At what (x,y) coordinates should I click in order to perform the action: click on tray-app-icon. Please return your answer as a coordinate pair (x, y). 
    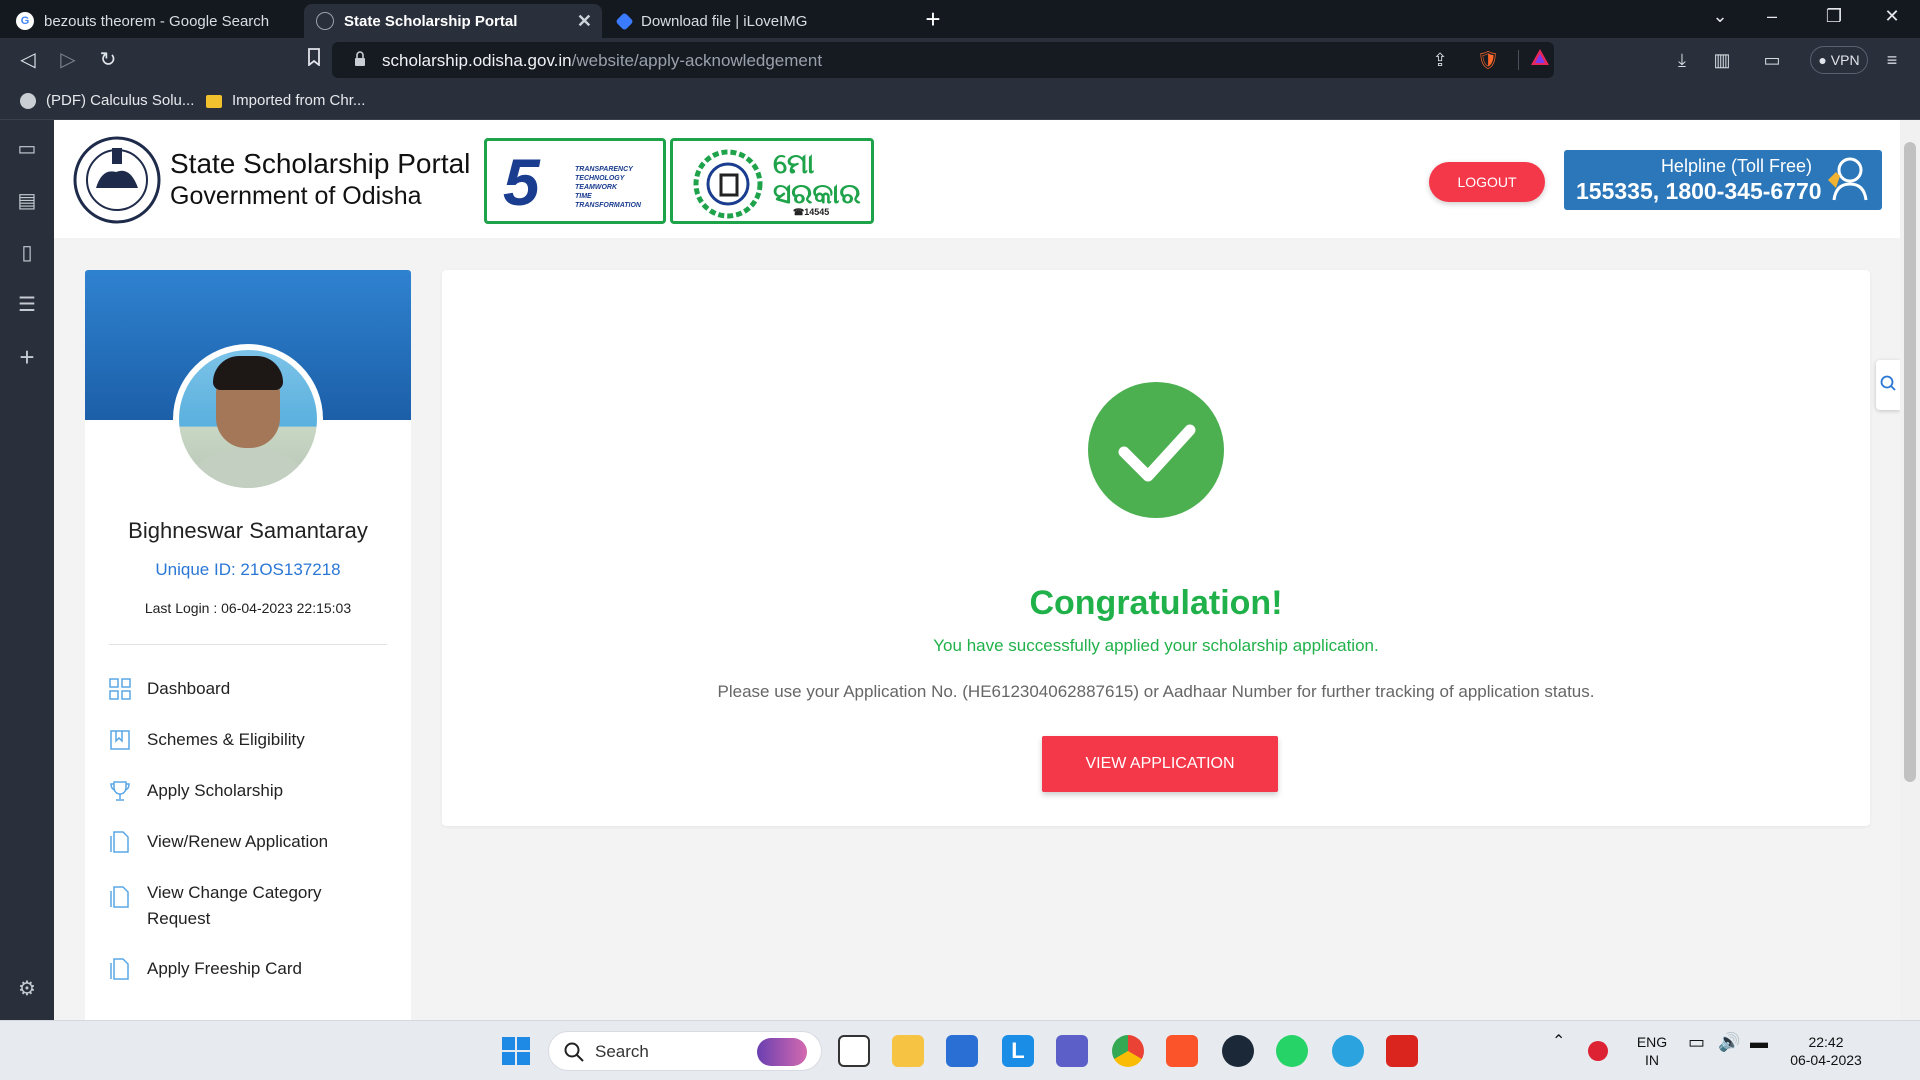
    Looking at the image, I should click on (1598, 1051).